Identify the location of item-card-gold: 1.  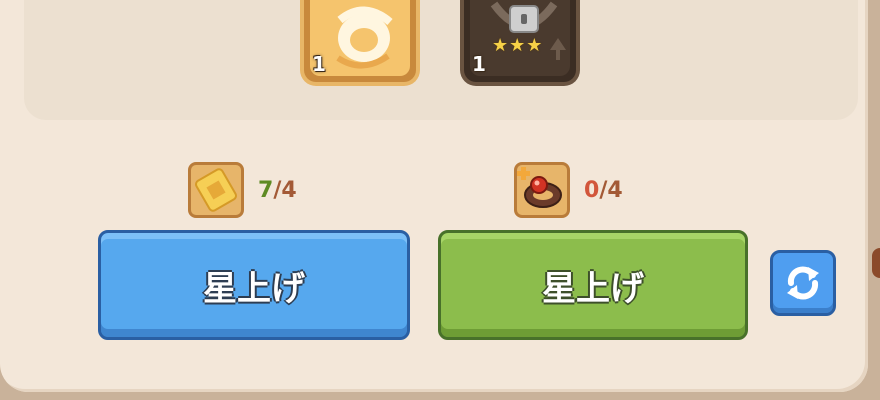
(360, 43).